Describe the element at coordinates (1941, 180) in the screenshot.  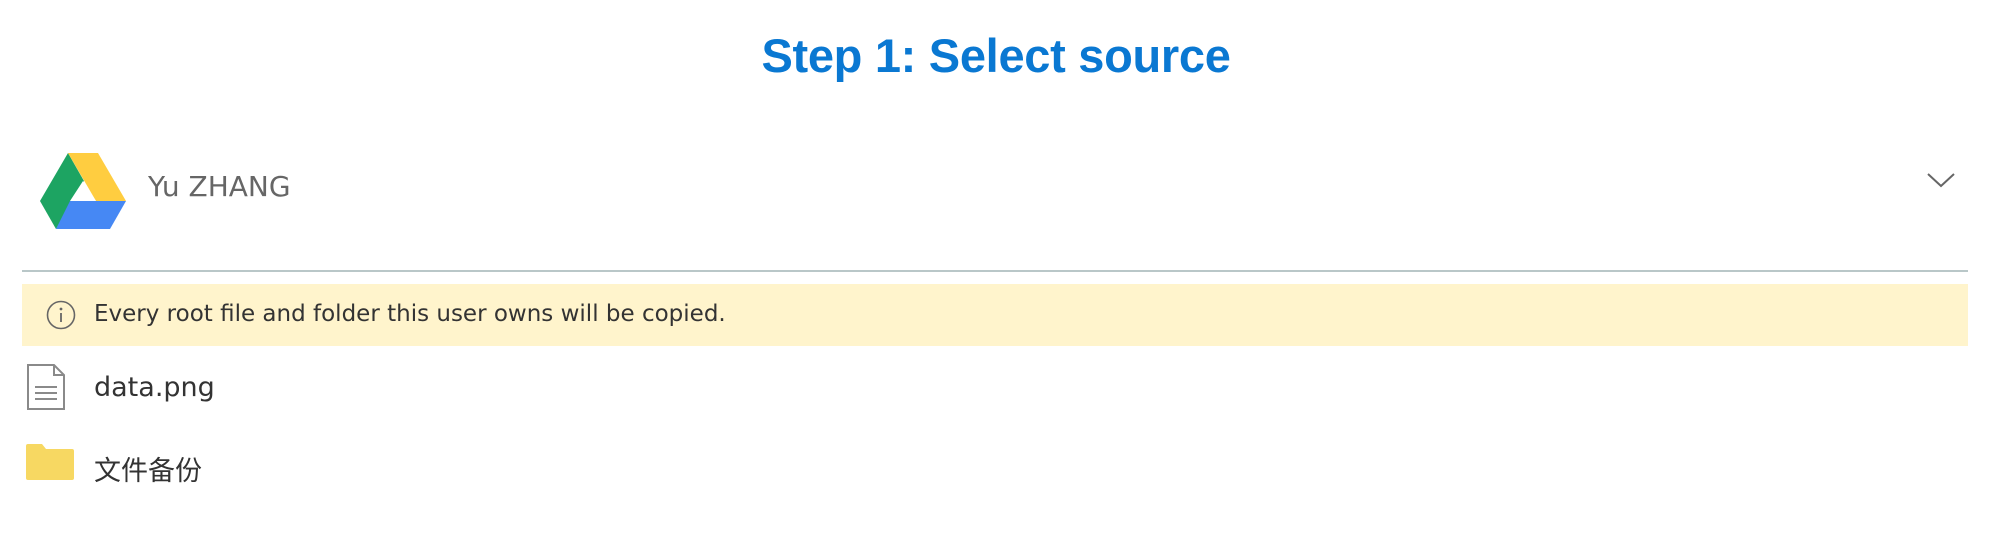
I see `chevron-down-icon` at that location.